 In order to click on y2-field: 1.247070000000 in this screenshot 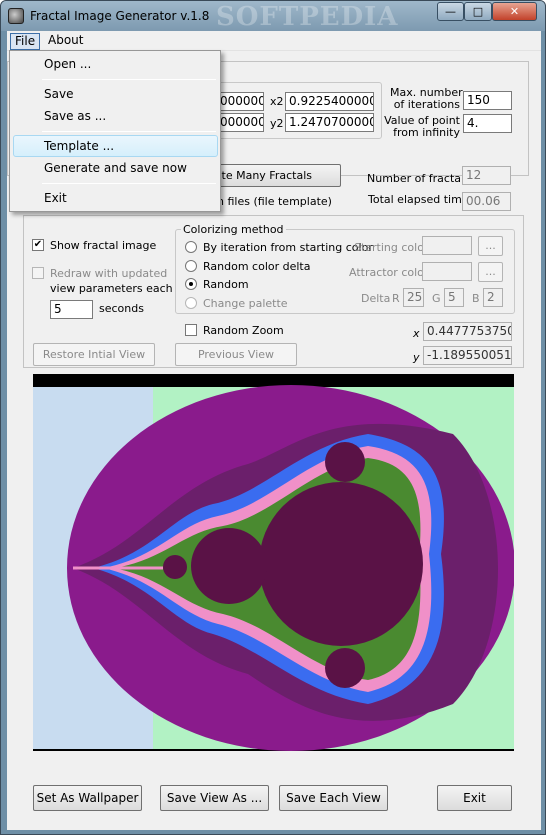, I will do `click(329, 122)`.